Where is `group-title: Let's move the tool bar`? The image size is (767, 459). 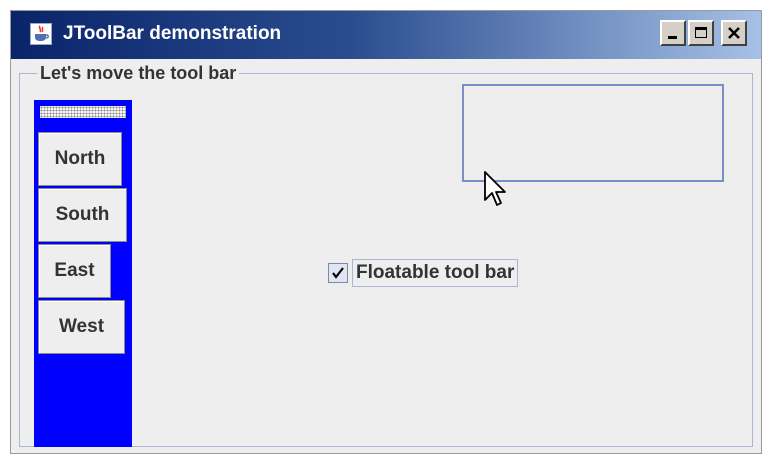 group-title: Let's move the tool bar is located at coordinates (138, 73).